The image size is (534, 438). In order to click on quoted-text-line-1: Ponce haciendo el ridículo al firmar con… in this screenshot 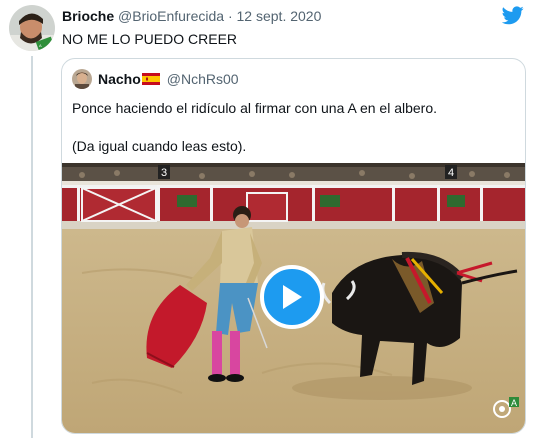, I will do `click(255, 108)`.